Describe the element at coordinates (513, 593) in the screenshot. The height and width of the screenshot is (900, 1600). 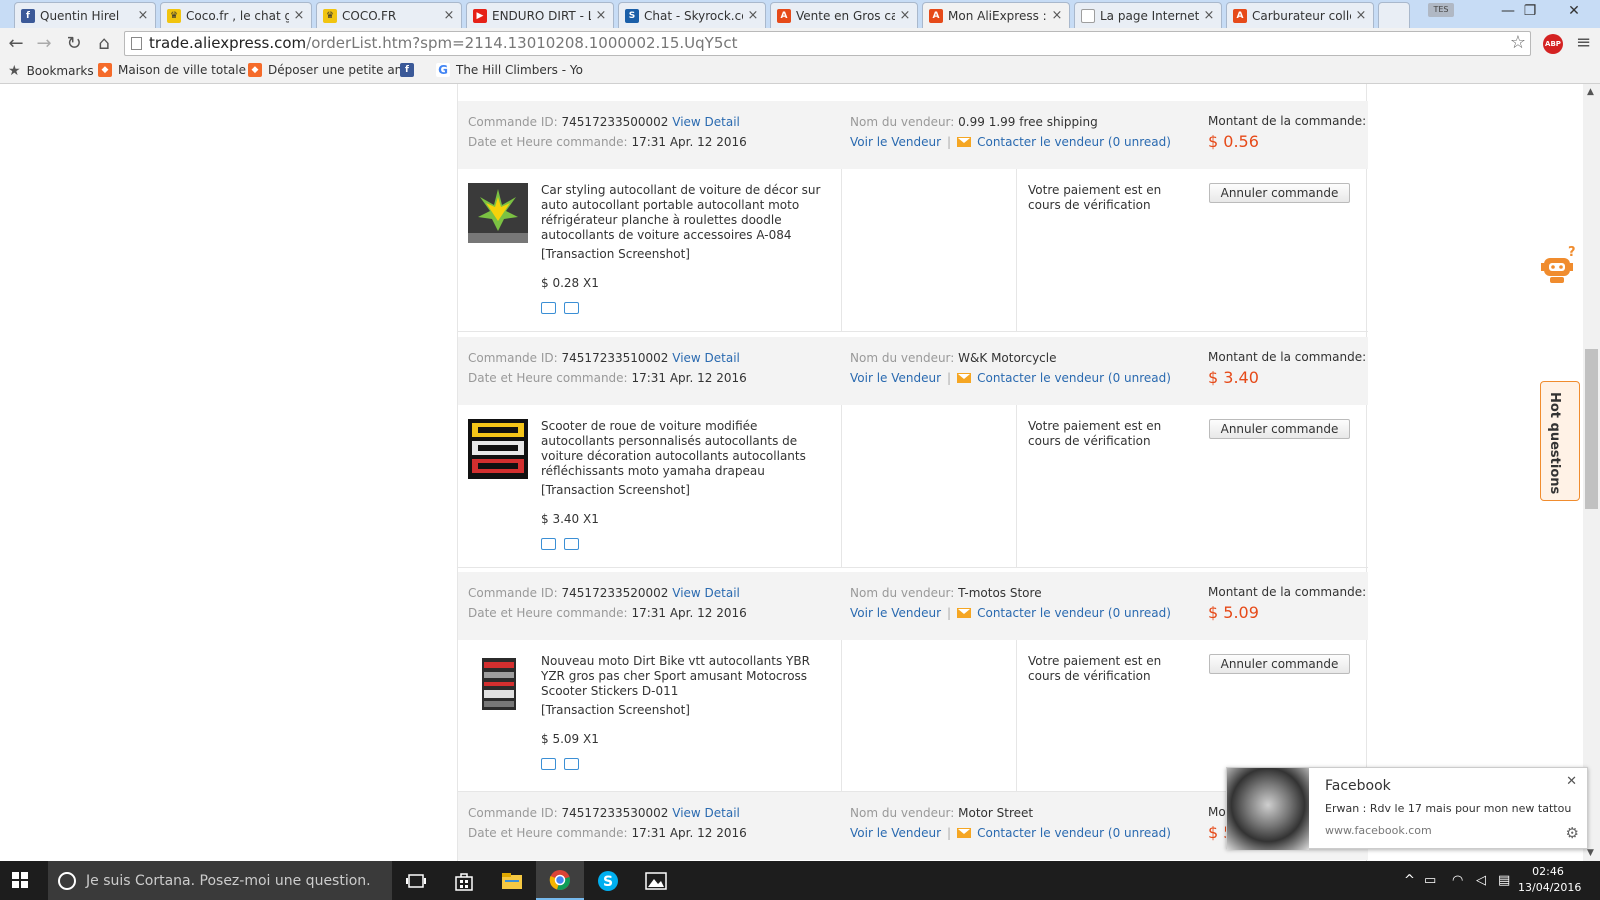
I see `order-id-label: Commande ID:` at that location.